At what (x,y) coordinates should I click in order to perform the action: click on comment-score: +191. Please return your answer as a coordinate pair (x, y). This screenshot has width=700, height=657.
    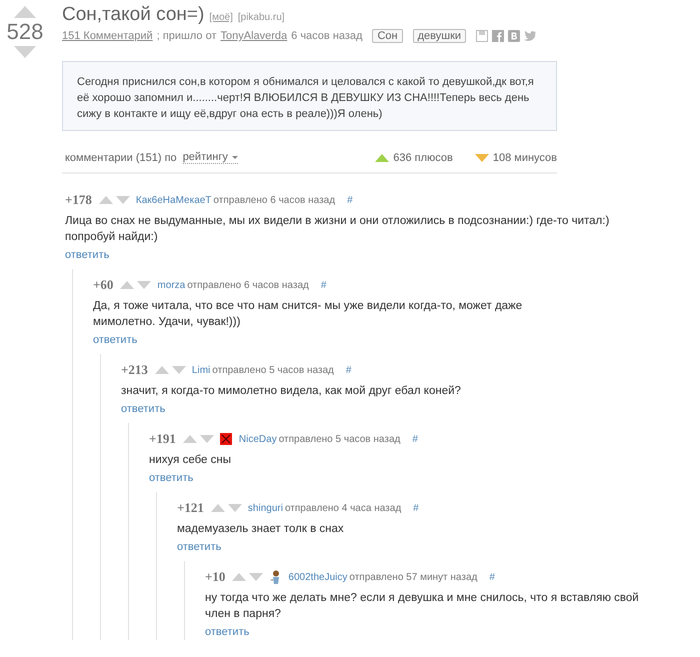
    Looking at the image, I should click on (162, 439).